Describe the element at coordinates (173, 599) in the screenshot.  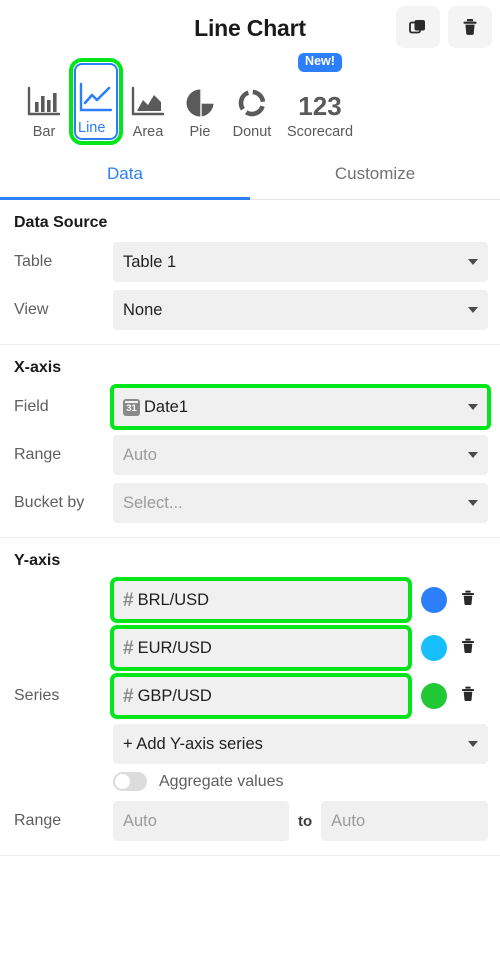
I see `series-value: BRL/USD` at that location.